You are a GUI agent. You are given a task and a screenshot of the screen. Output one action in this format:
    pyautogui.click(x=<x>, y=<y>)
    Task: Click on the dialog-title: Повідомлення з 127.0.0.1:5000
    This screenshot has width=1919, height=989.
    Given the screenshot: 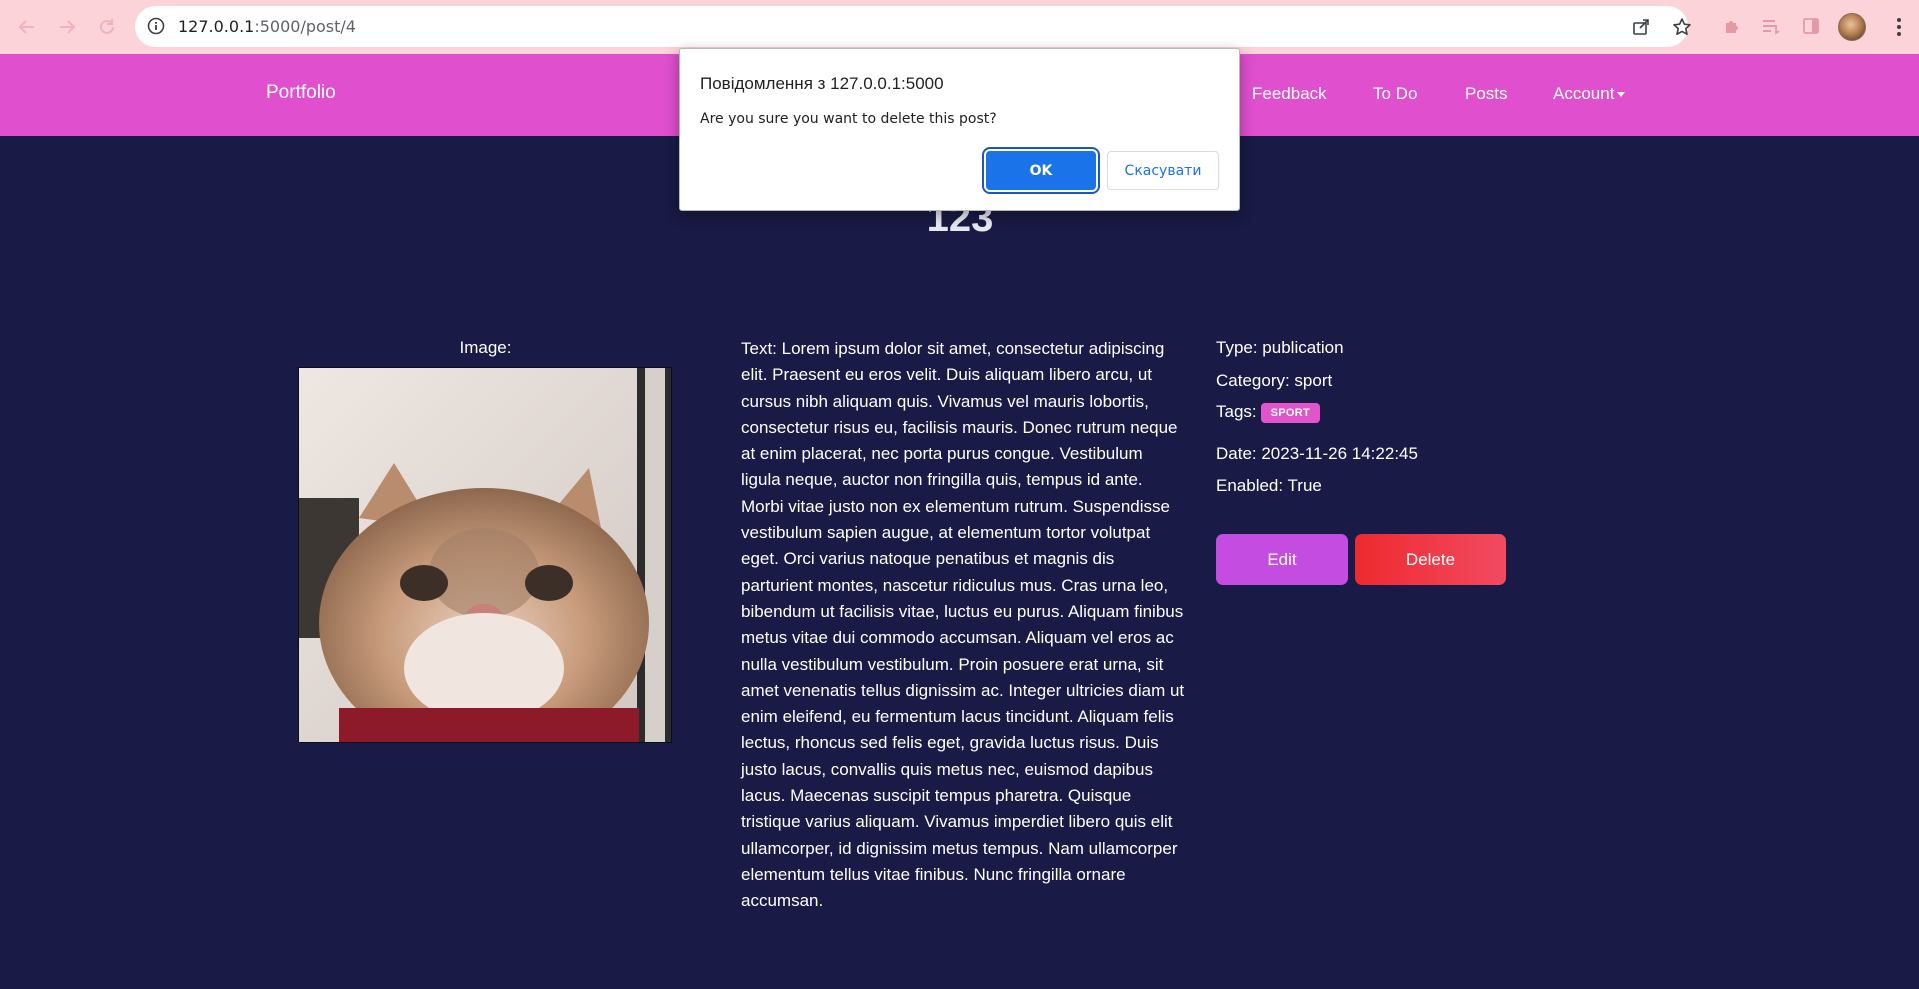 What is the action you would take?
    pyautogui.click(x=822, y=83)
    